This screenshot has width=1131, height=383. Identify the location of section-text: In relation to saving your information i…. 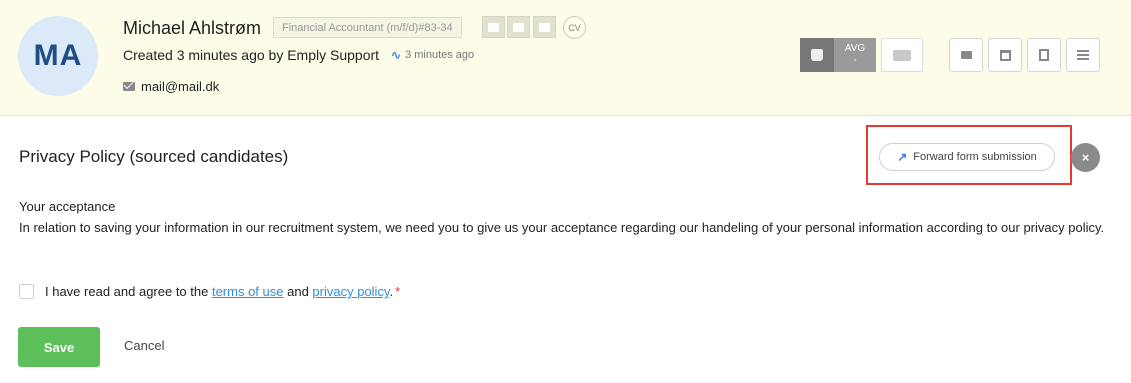
(562, 227).